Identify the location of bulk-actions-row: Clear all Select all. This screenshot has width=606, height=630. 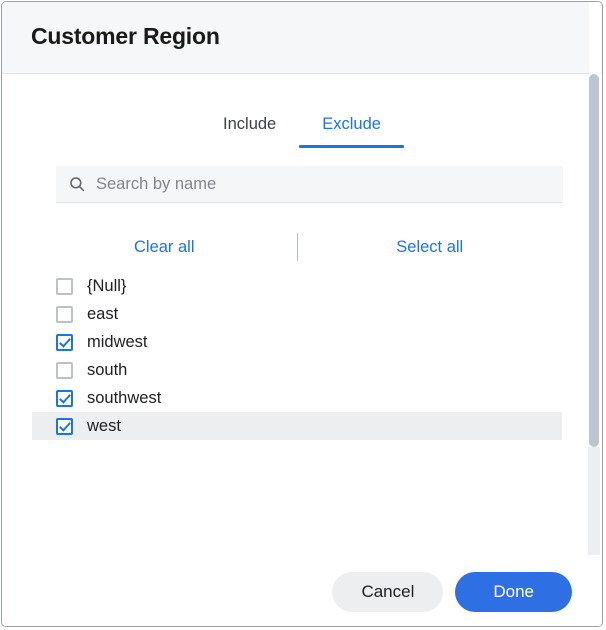
(297, 247).